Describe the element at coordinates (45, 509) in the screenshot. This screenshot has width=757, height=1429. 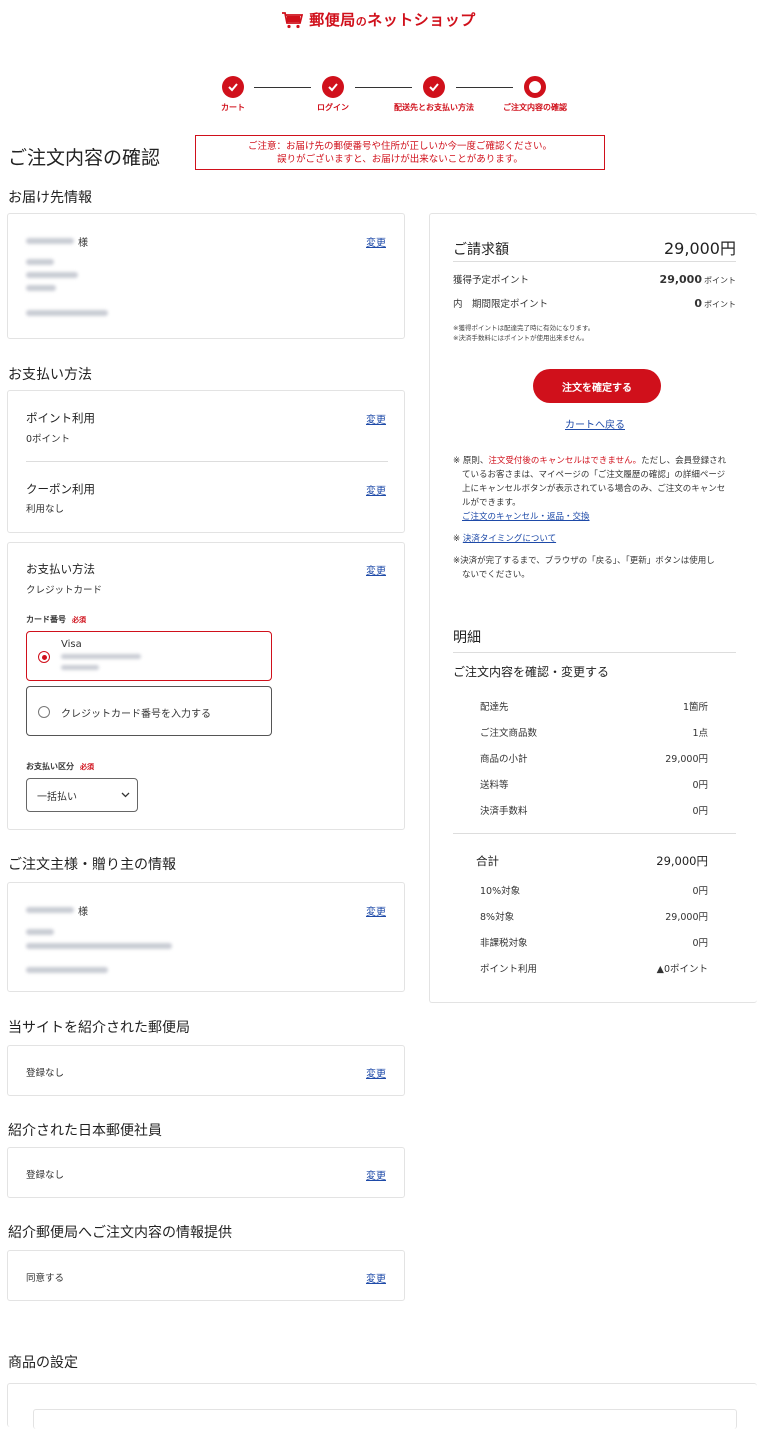
I see `coupon-usage-value: 利用なし` at that location.